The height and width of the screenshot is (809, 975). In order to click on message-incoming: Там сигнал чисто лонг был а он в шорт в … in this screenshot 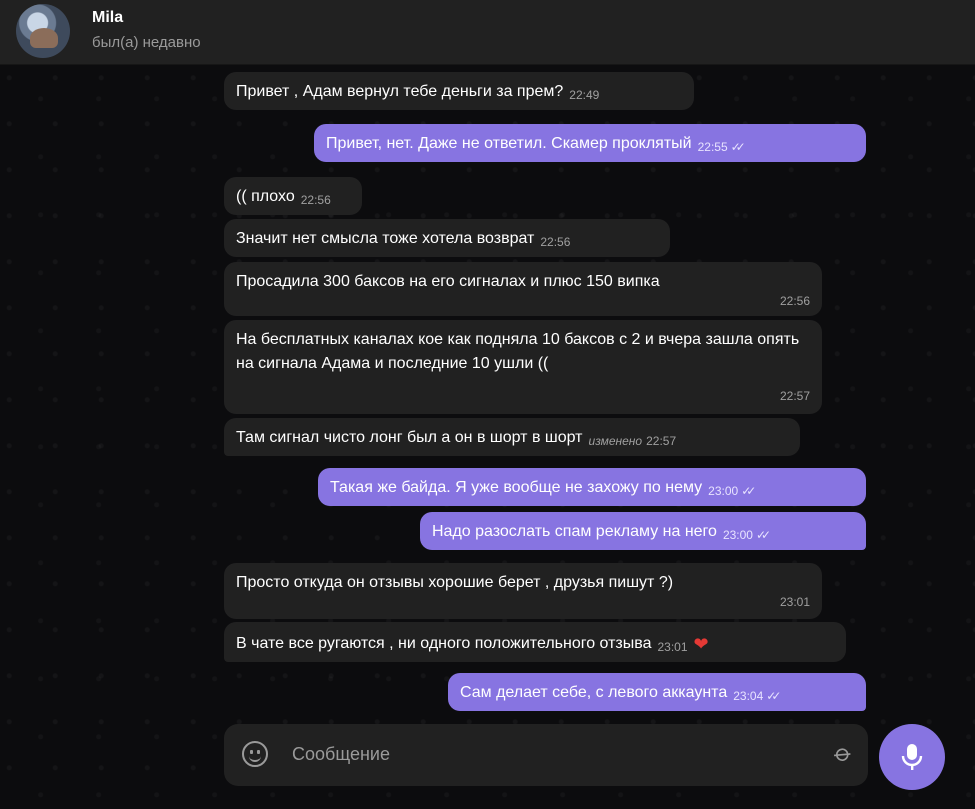, I will do `click(512, 437)`.